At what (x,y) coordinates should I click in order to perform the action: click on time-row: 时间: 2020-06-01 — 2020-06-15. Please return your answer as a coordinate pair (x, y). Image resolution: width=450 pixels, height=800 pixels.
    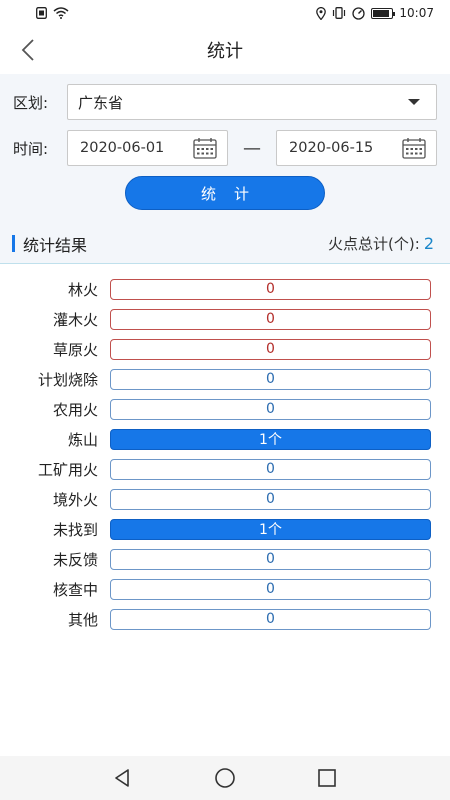
    Looking at the image, I should click on (225, 148).